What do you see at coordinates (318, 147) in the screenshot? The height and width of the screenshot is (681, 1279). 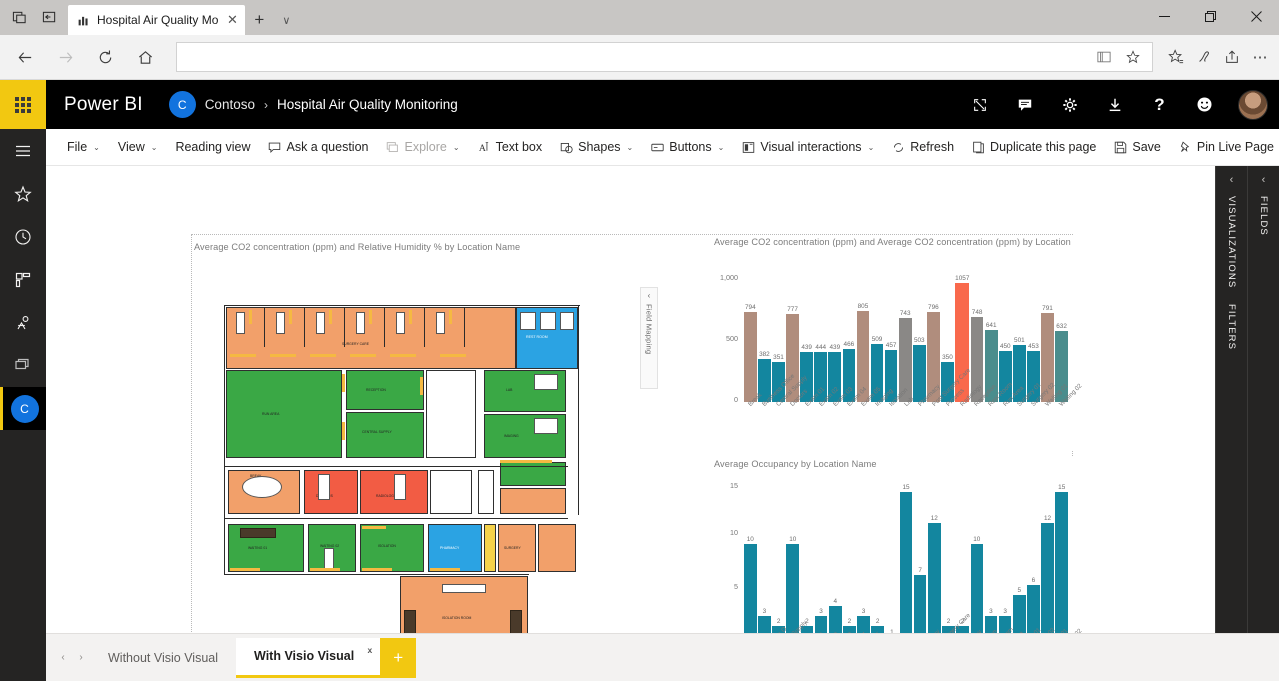 I see `ribbon-ask-a-question: Ask a question` at bounding box center [318, 147].